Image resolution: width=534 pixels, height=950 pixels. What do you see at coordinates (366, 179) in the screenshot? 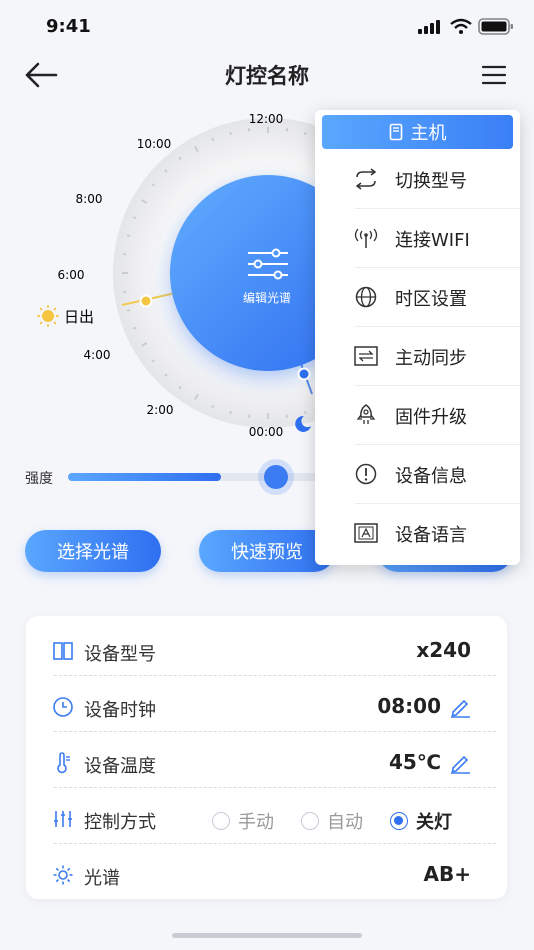
I see `switch-icon` at bounding box center [366, 179].